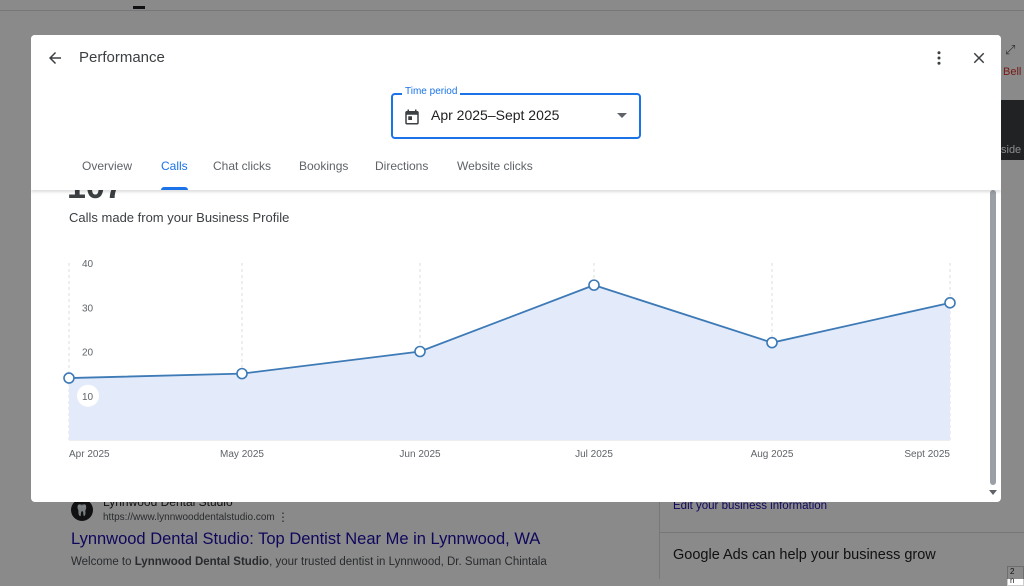  What do you see at coordinates (420, 454) in the screenshot?
I see `x-tick-label: Jun 2025` at bounding box center [420, 454].